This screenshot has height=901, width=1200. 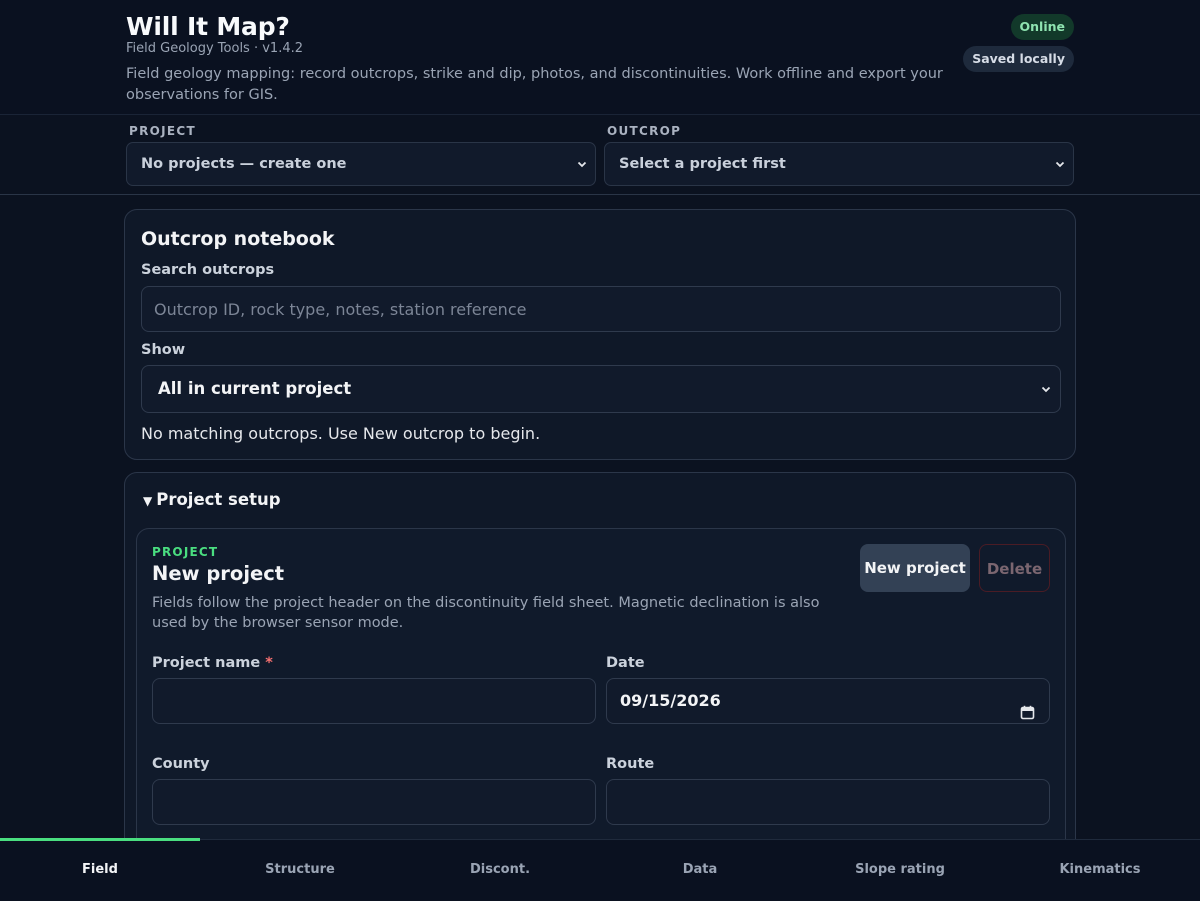 I want to click on delete-project-button: Delete, so click(x=1014, y=568).